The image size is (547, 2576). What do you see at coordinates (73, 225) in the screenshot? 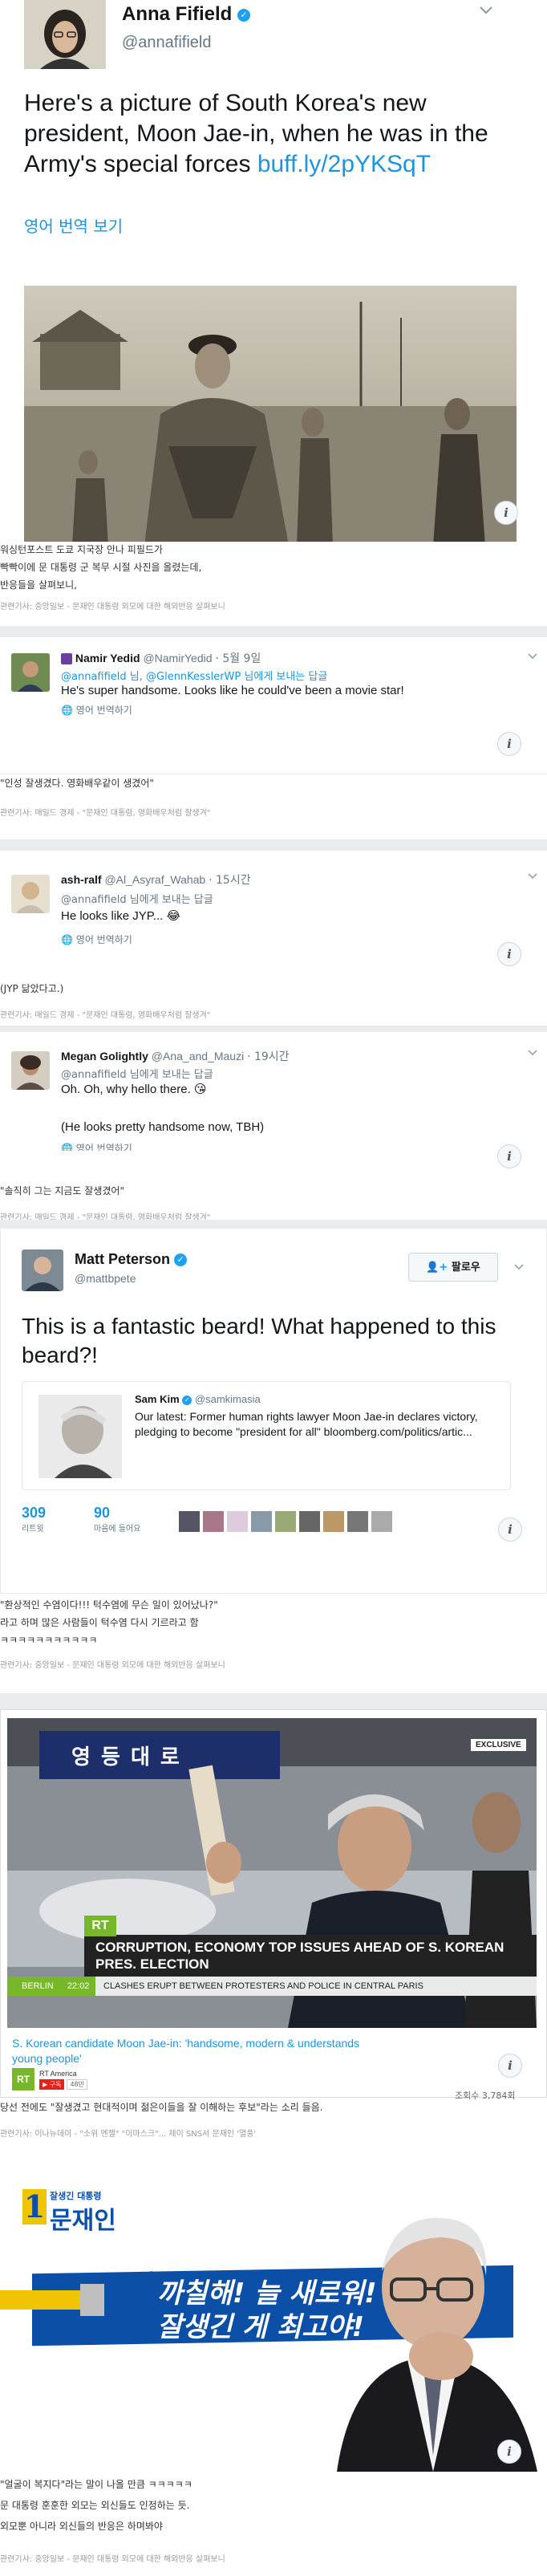
I see `translate-link: 영어 번역 보기` at bounding box center [73, 225].